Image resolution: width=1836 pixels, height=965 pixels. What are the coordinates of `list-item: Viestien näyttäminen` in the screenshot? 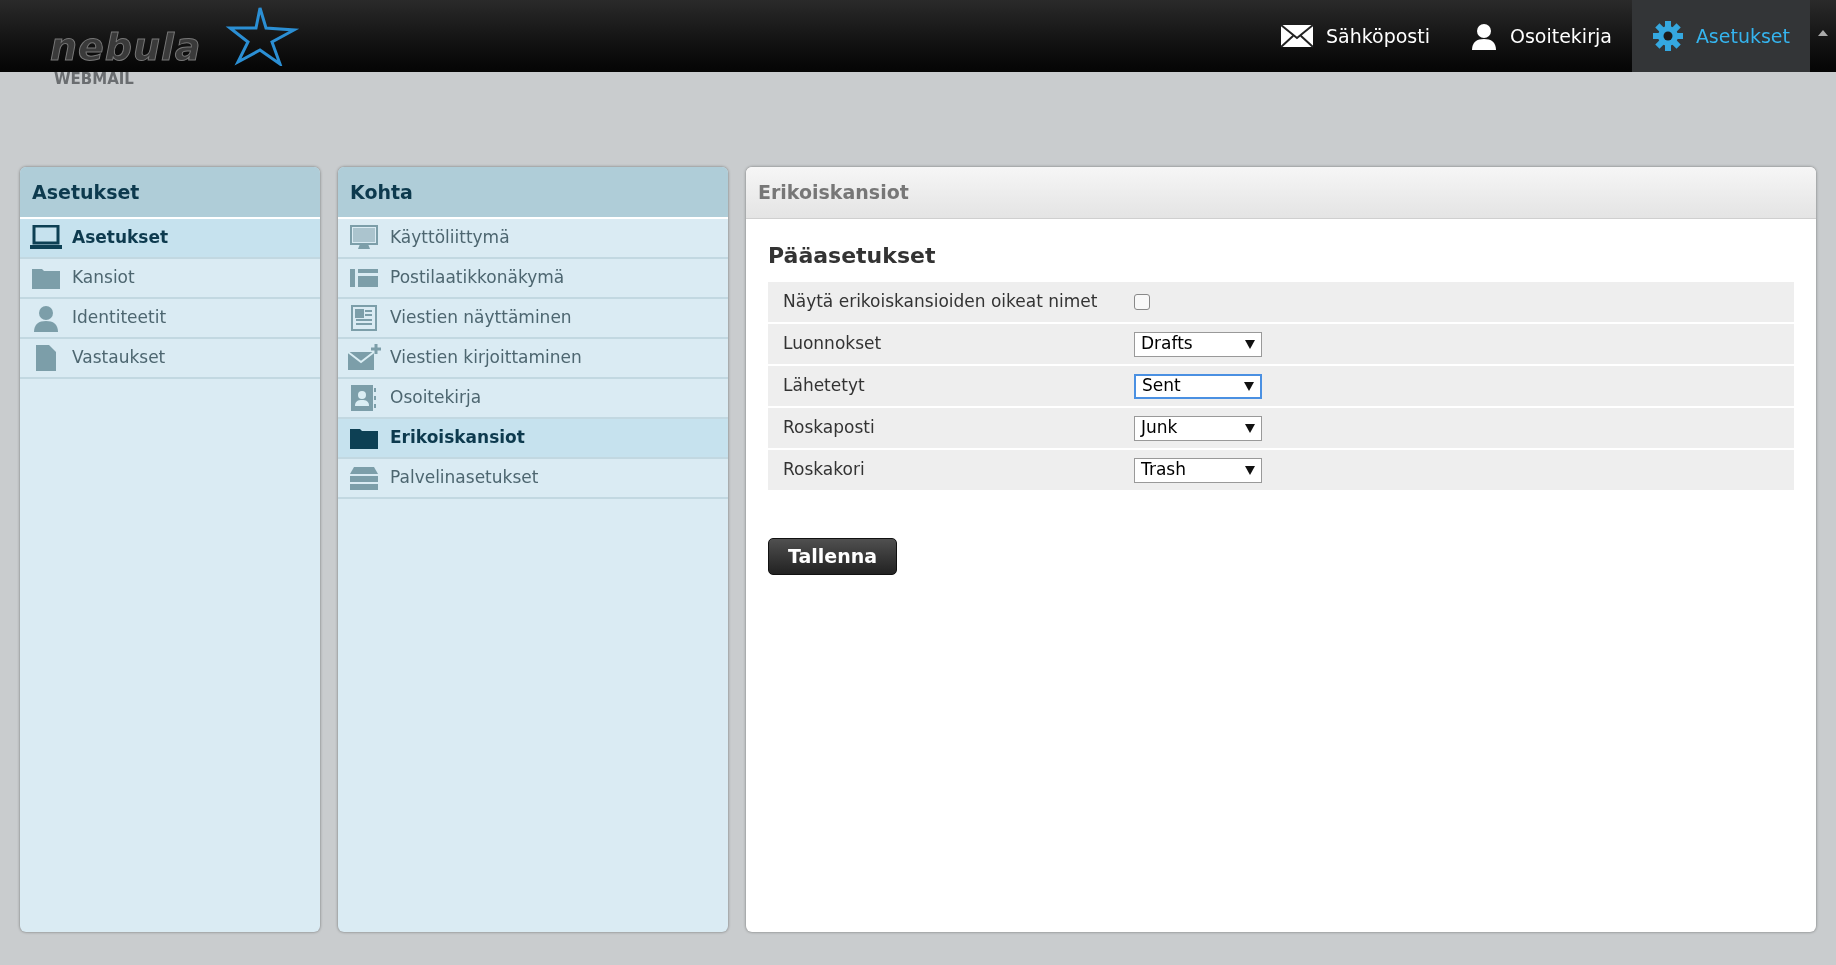 It's located at (533, 319).